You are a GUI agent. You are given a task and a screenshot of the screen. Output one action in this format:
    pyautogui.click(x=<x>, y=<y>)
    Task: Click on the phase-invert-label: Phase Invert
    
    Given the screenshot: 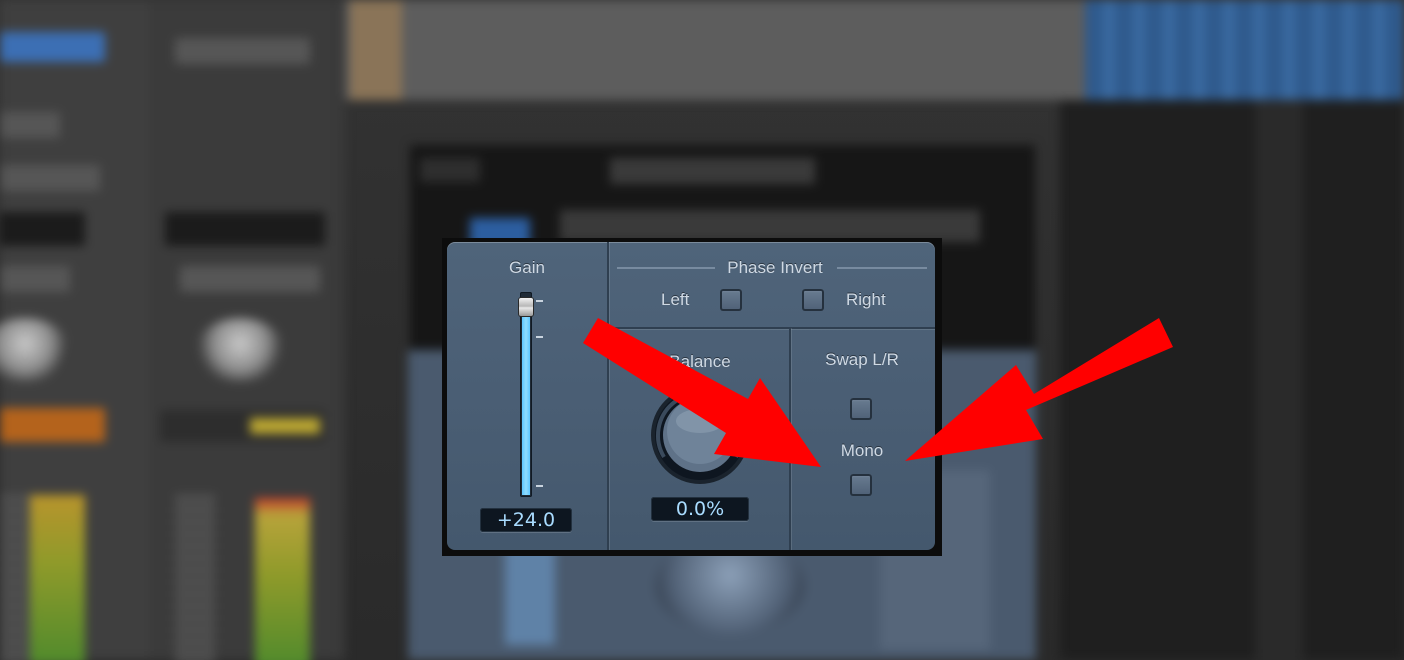 What is the action you would take?
    pyautogui.click(x=775, y=267)
    